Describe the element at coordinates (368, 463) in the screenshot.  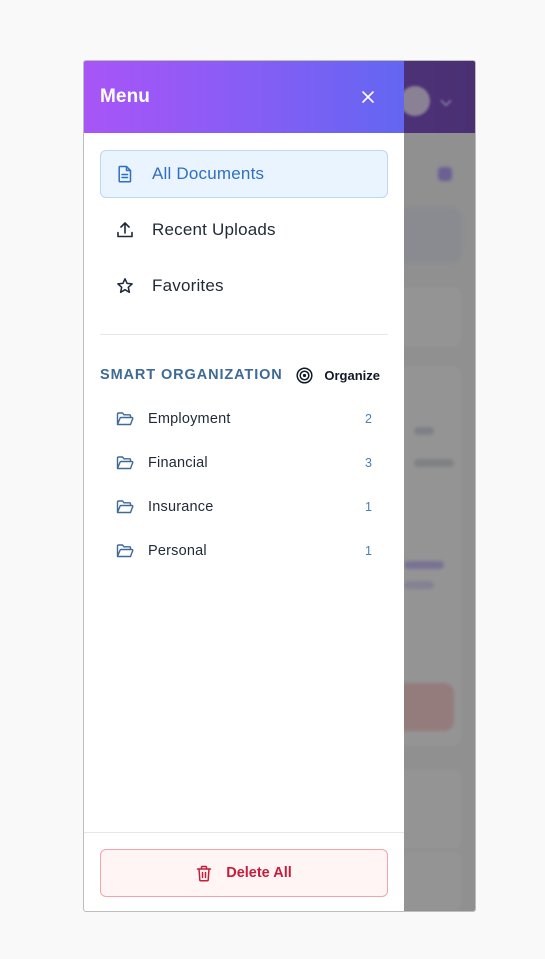
I see `folder-count: 3` at that location.